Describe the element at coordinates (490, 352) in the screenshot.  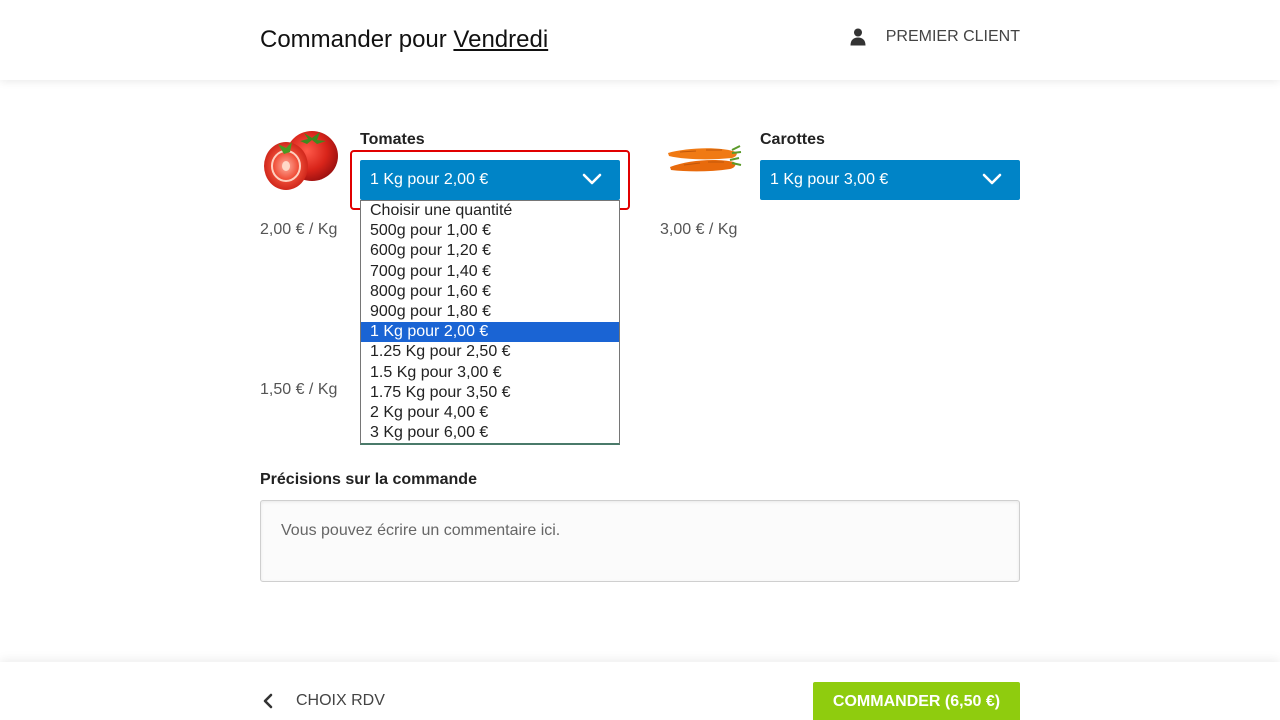
I see `dropdown-option: 1.25 Kg pour 2,50 €` at that location.